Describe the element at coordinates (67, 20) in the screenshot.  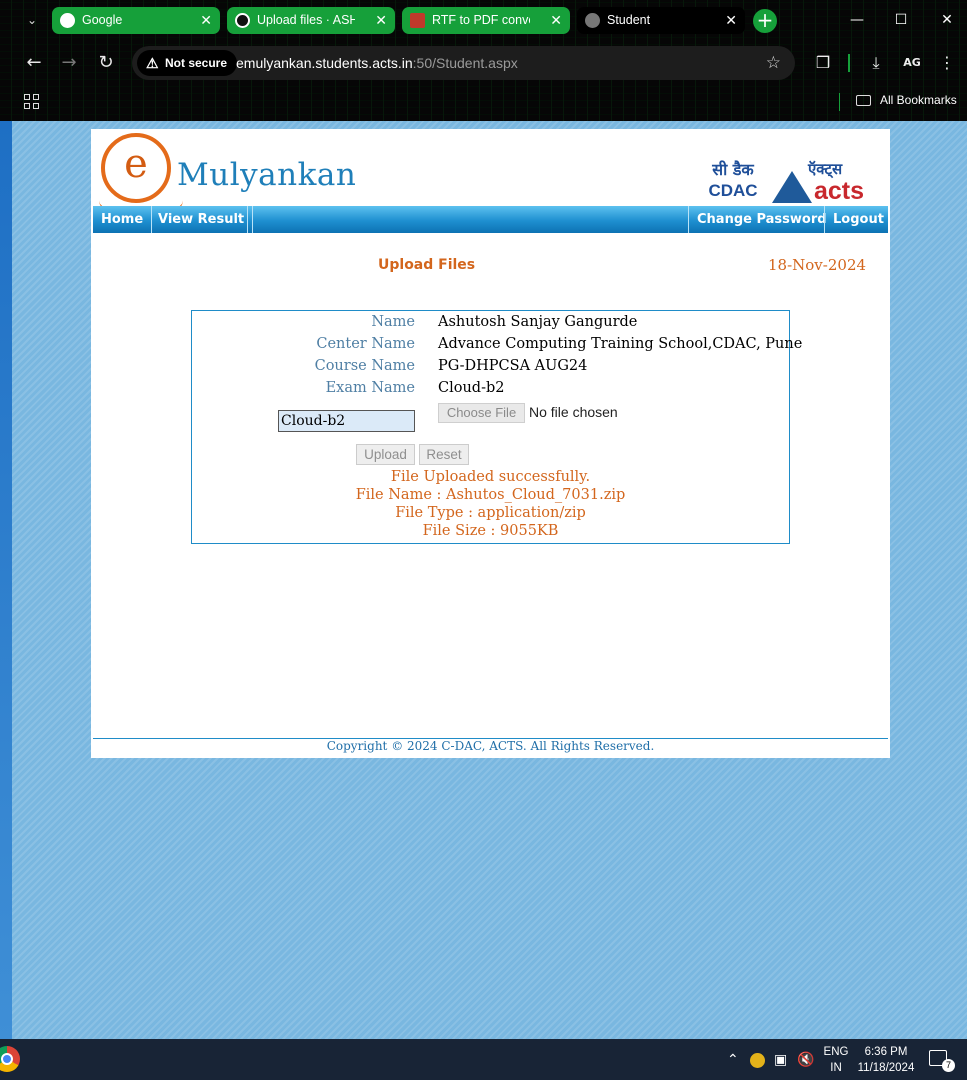
I see `google-icon` at that location.